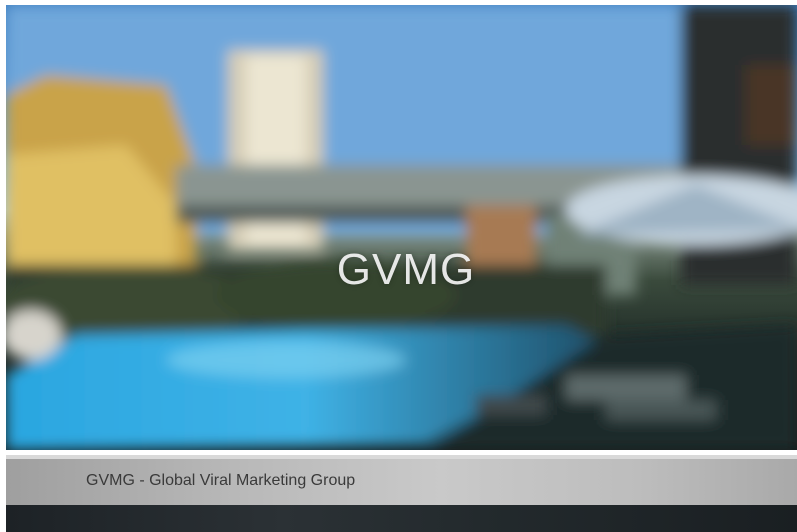  Describe the element at coordinates (406, 269) in the screenshot. I see `hero-title: GVMG` at that location.